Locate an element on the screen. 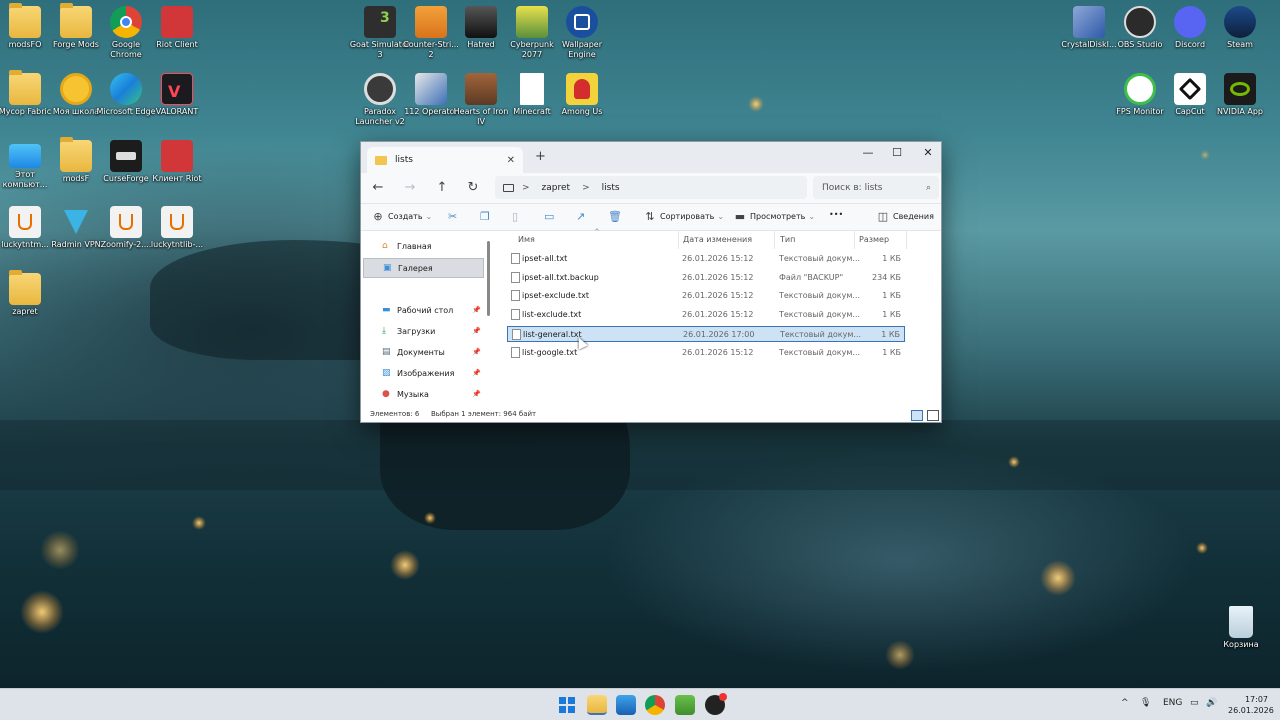 The image size is (1280, 720). network-icon: ▭ is located at coordinates (1194, 703).